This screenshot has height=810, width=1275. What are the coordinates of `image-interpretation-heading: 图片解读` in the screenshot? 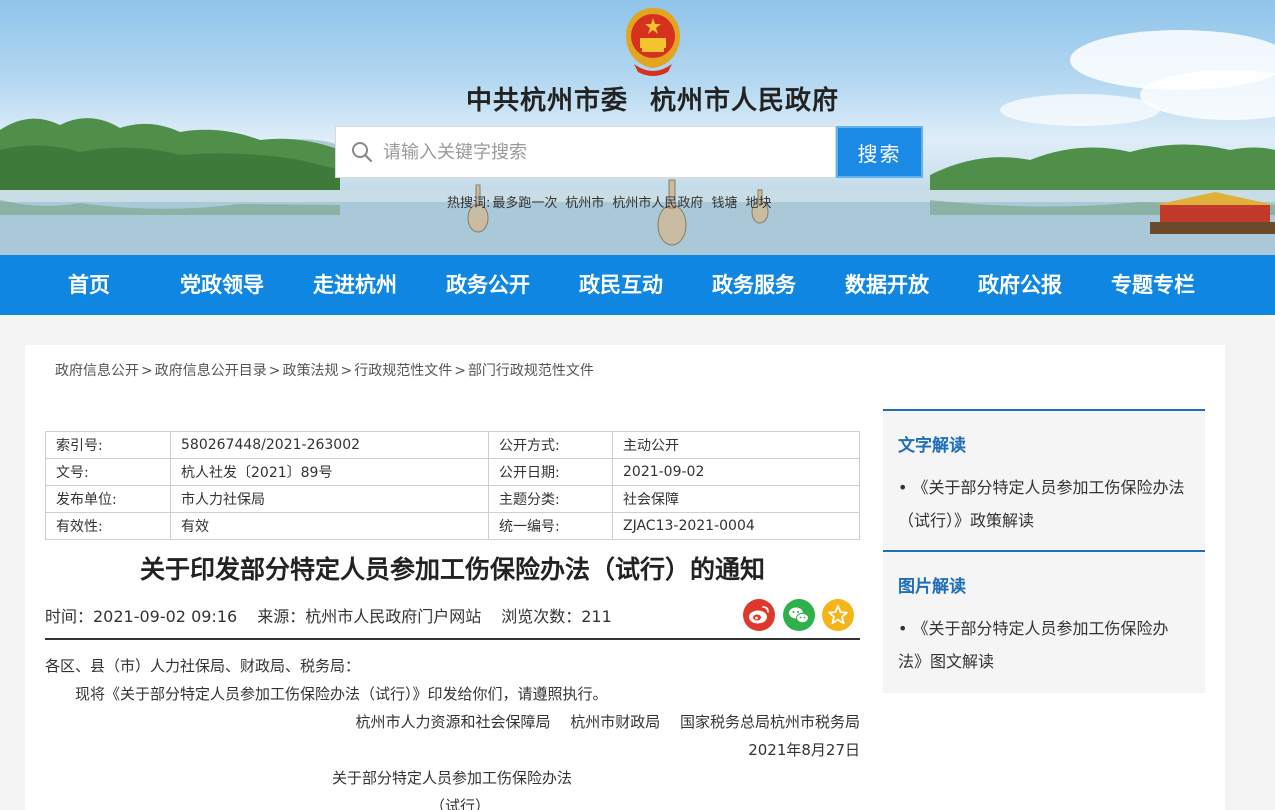 It's located at (932, 587).